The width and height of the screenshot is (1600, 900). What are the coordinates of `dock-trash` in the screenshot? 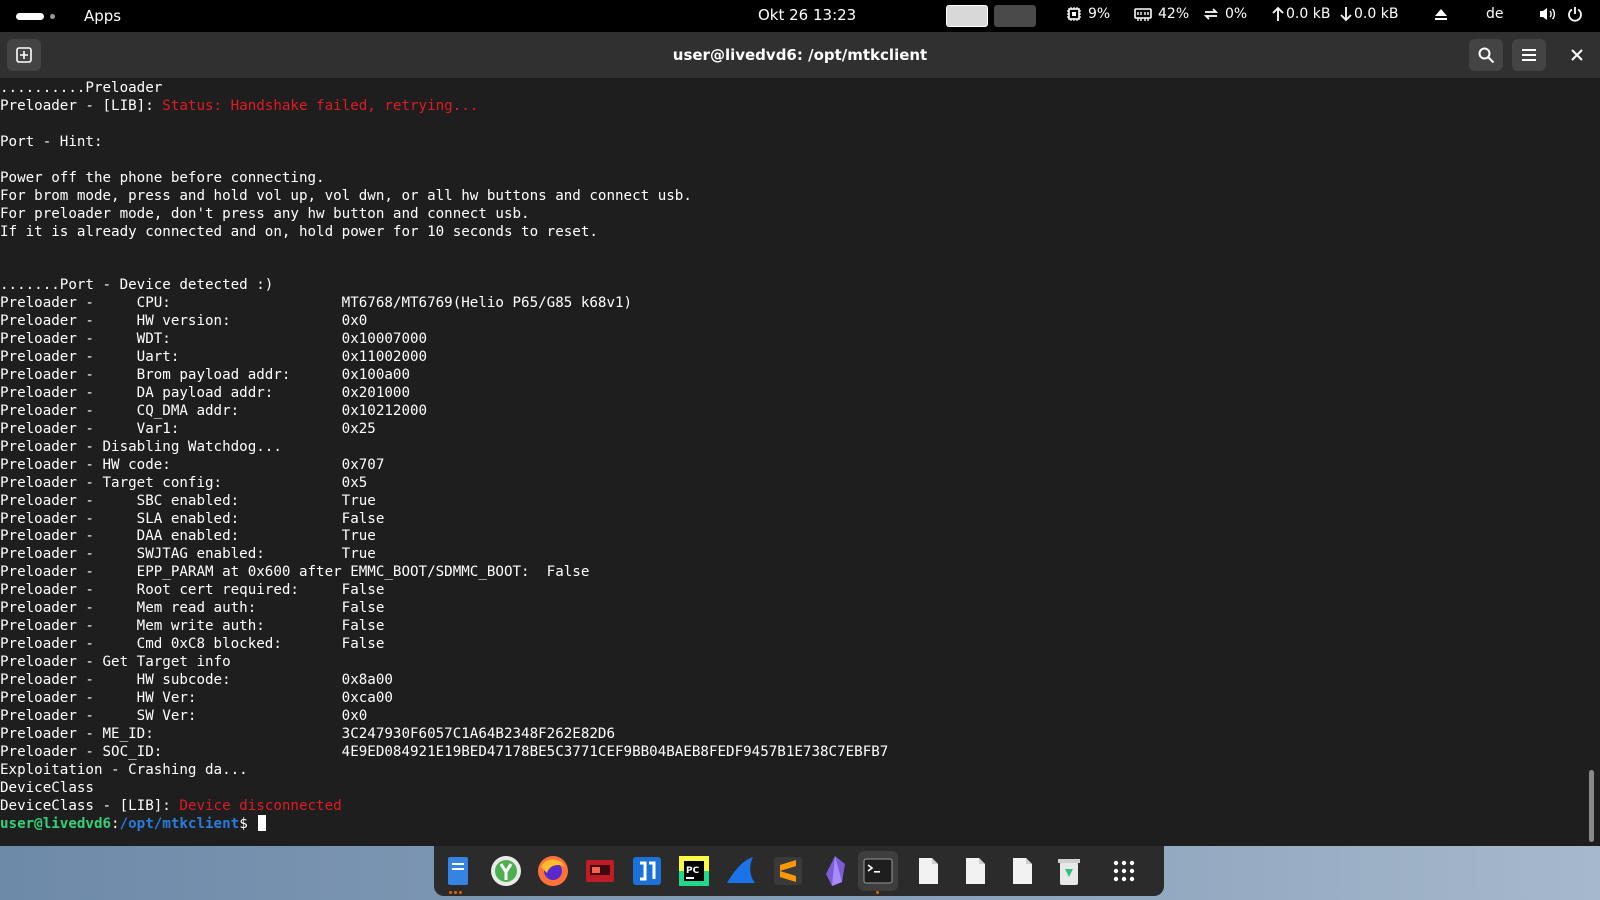 It's located at (1069, 871).